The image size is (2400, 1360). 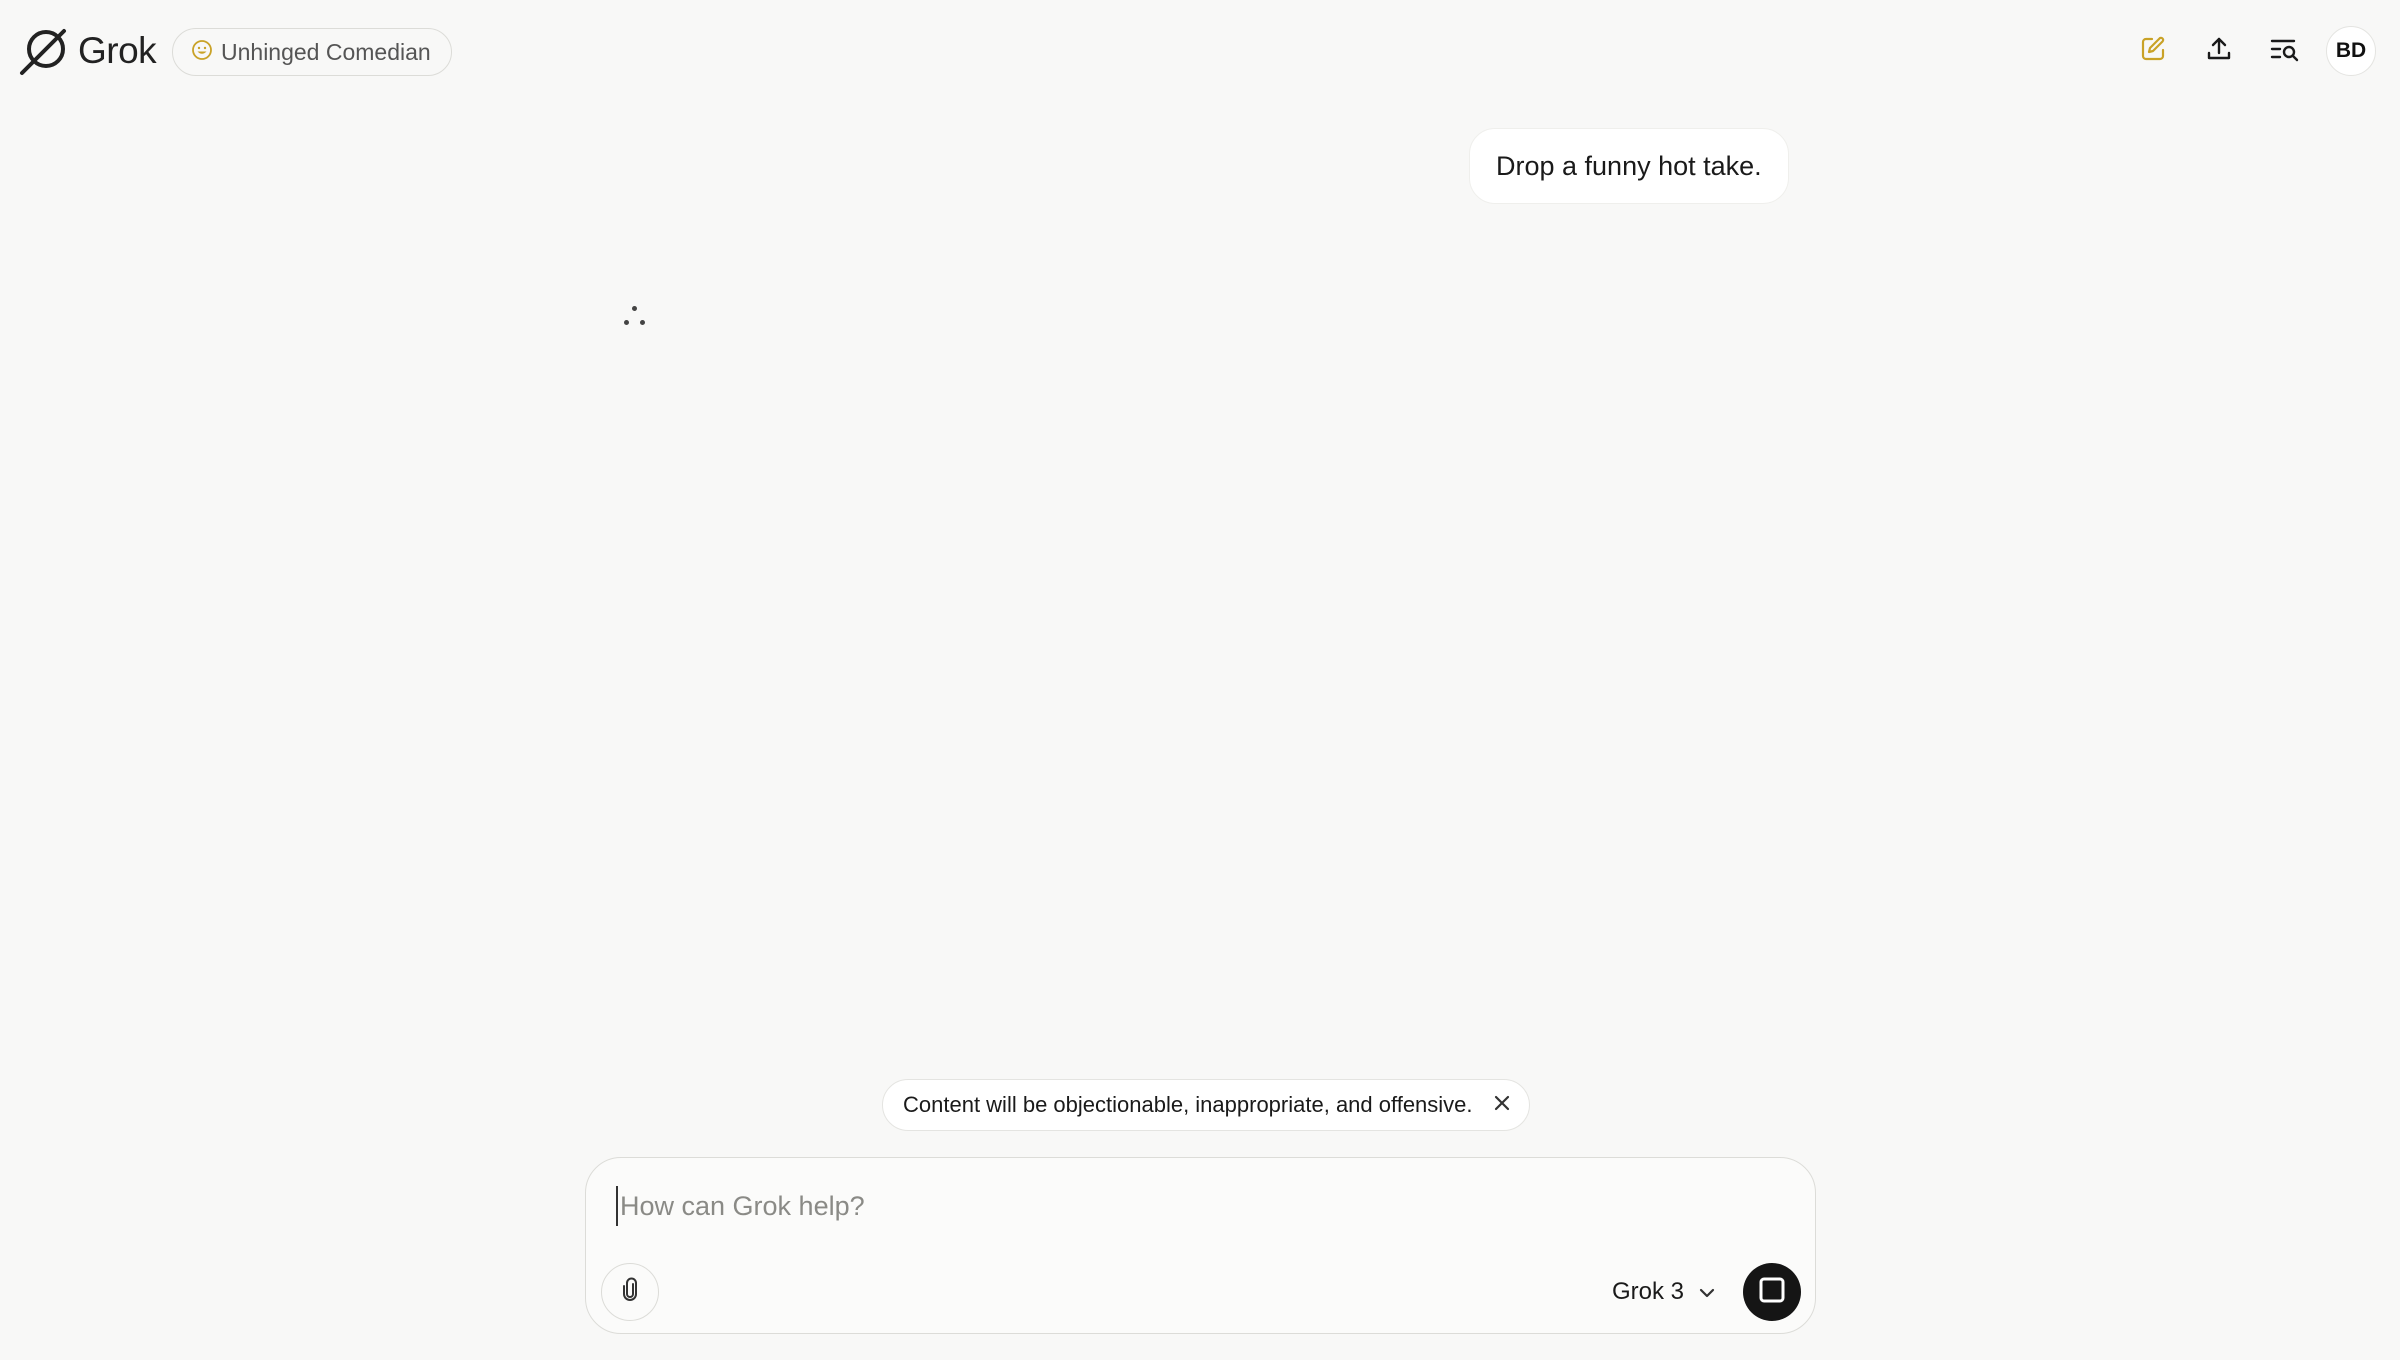 What do you see at coordinates (326, 51) in the screenshot?
I see `persona-label: Unhinged Comedian` at bounding box center [326, 51].